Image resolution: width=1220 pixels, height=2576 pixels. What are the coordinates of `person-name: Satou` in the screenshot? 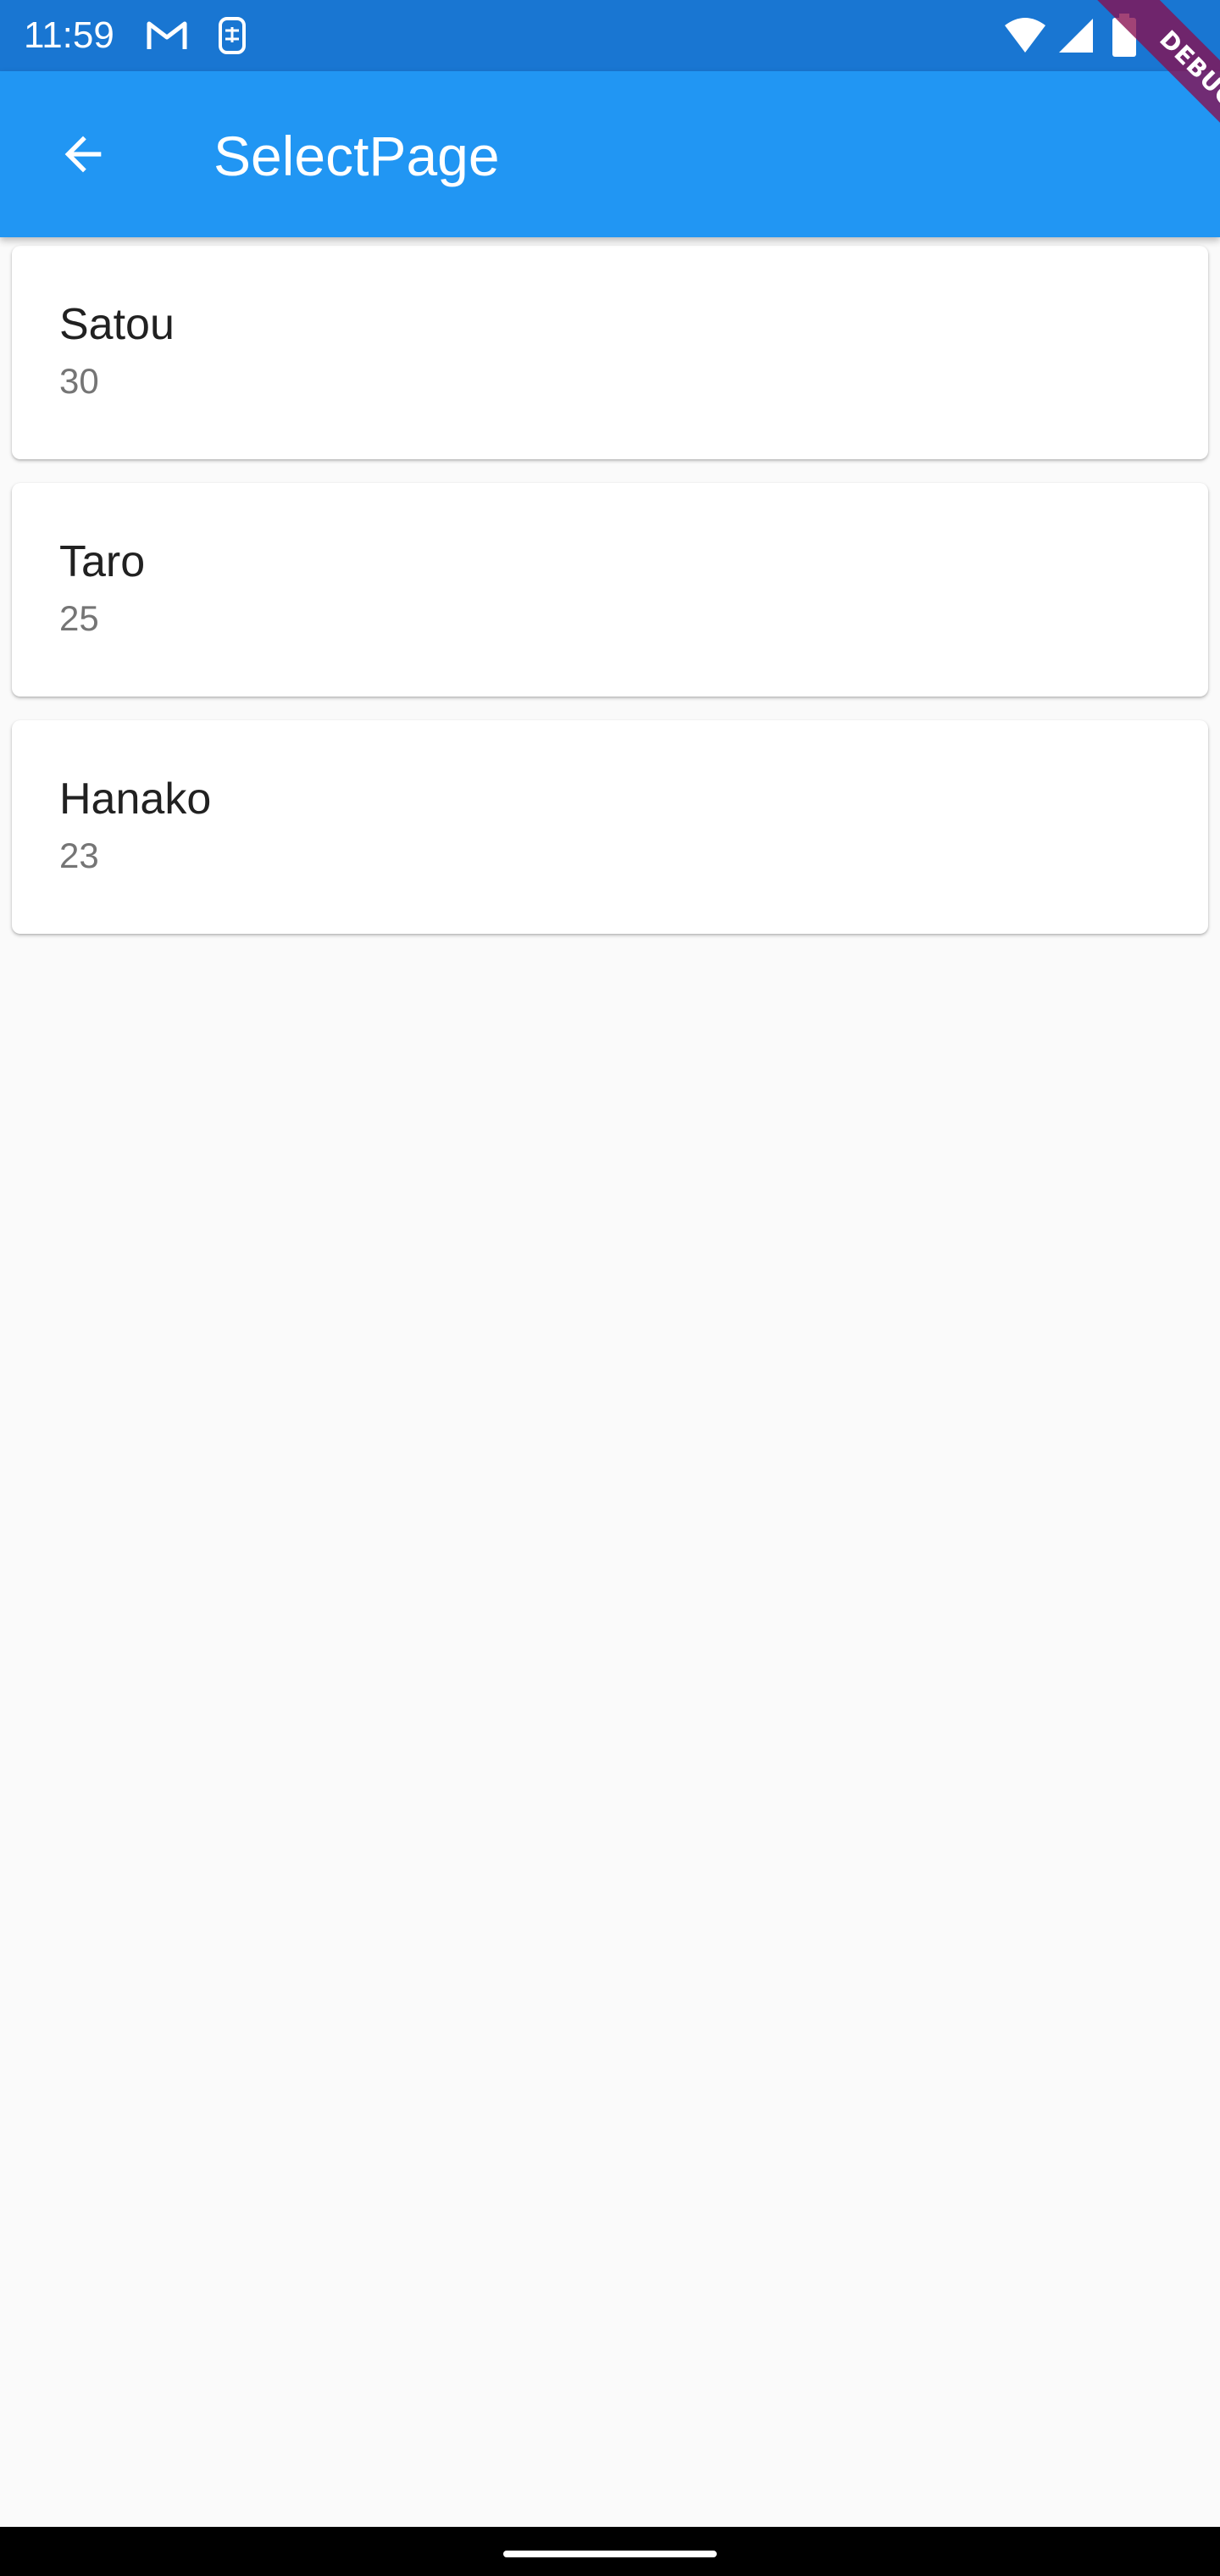 It's located at (117, 324).